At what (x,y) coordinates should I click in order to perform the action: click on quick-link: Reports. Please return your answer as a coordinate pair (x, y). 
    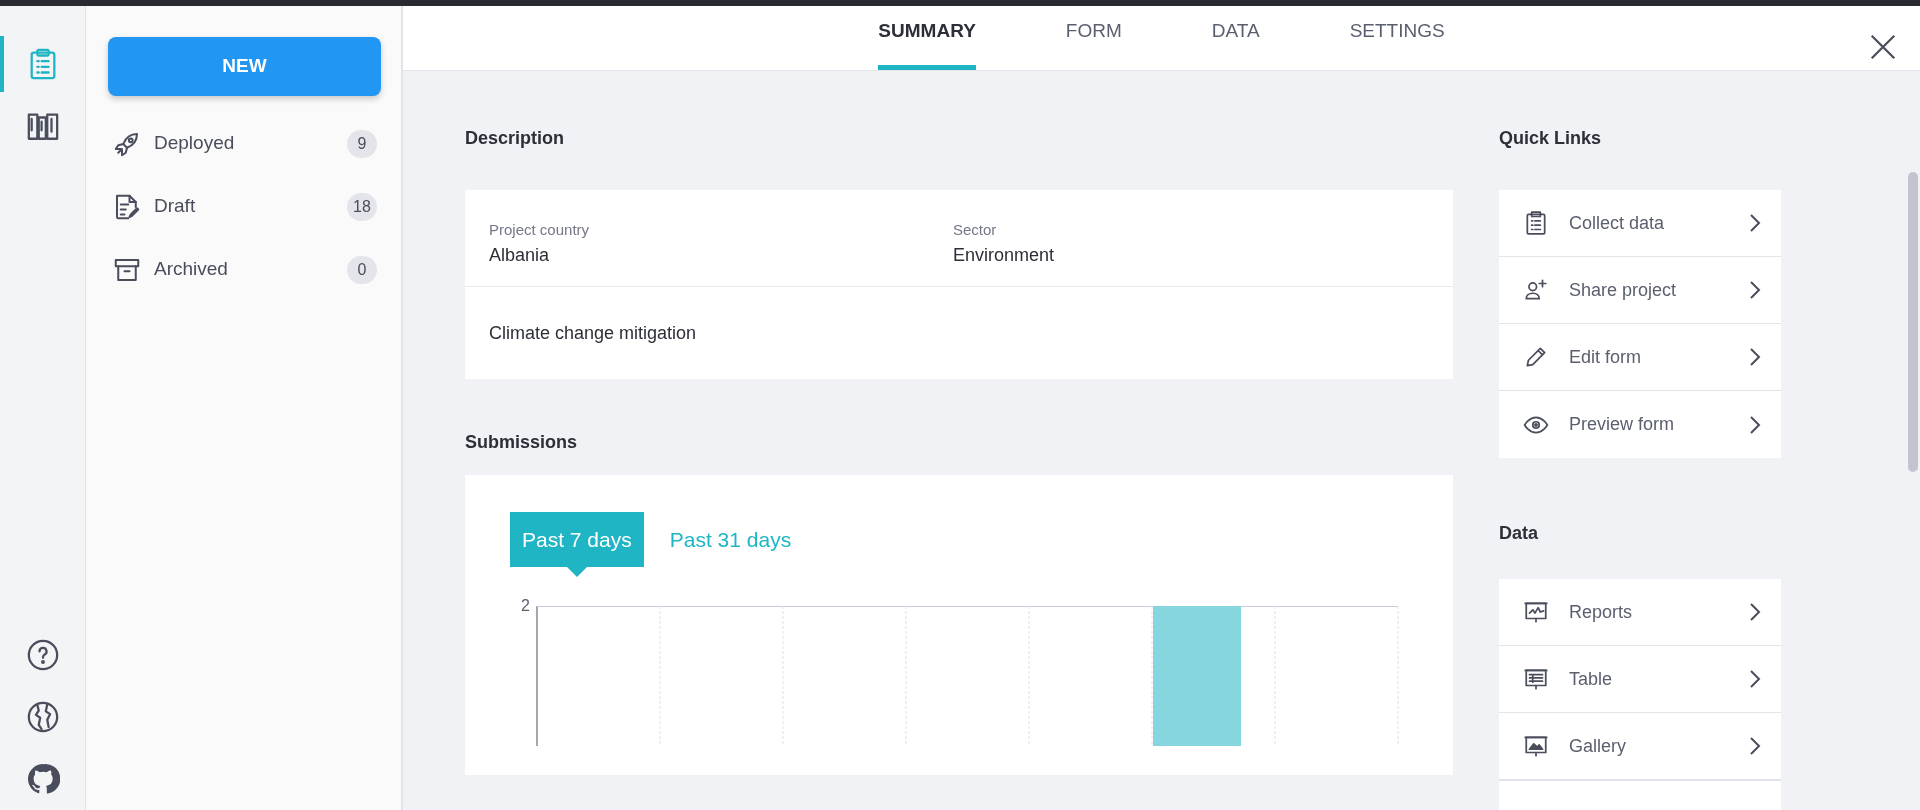
    Looking at the image, I should click on (1640, 612).